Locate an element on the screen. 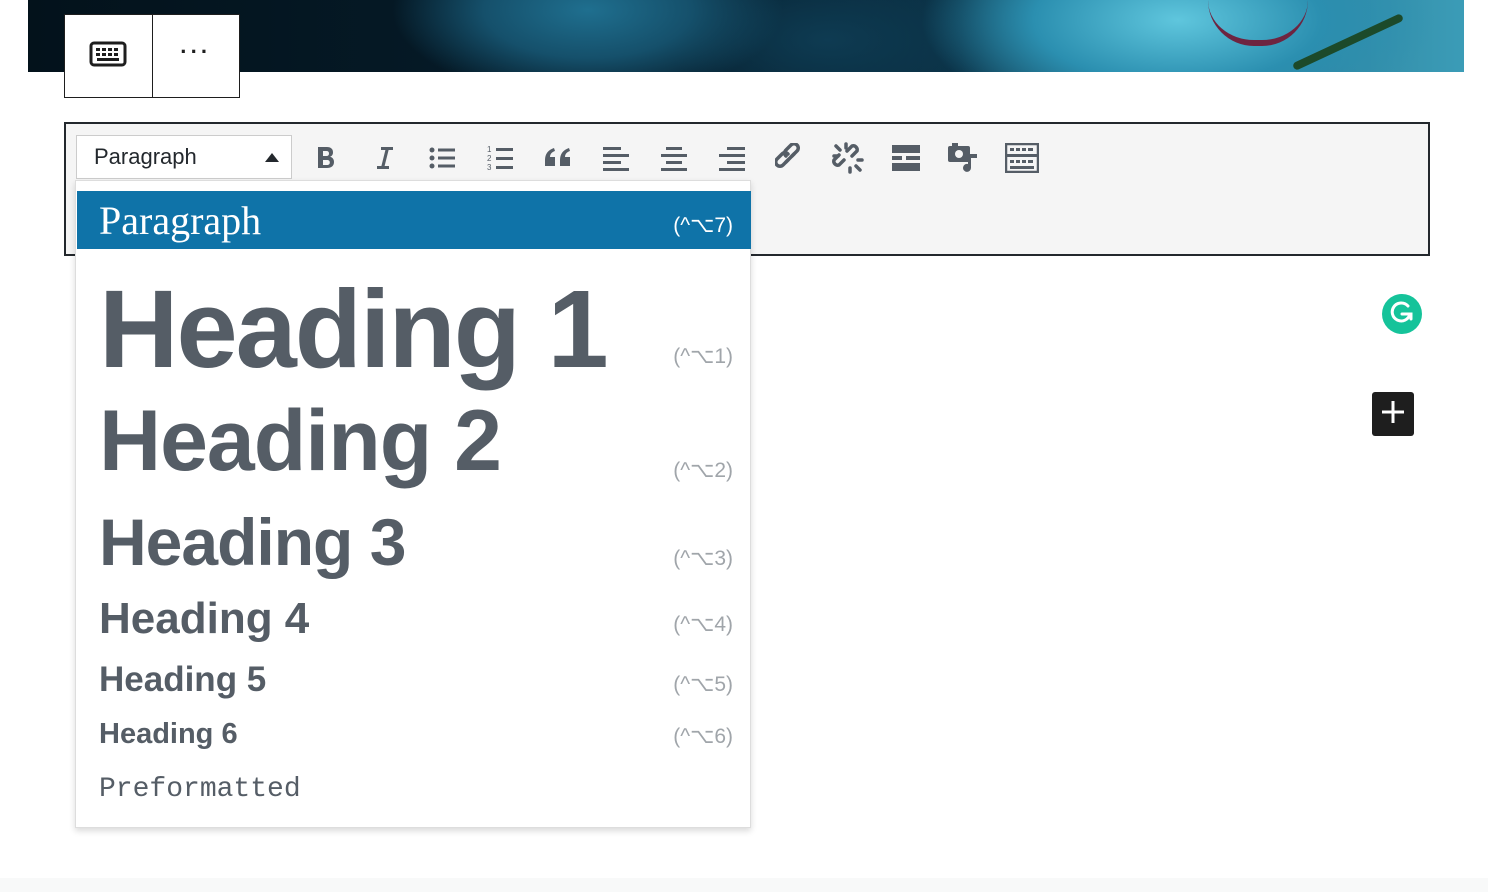 The height and width of the screenshot is (892, 1488). menu-item-shortcut: (^⌥2) is located at coordinates (703, 470).